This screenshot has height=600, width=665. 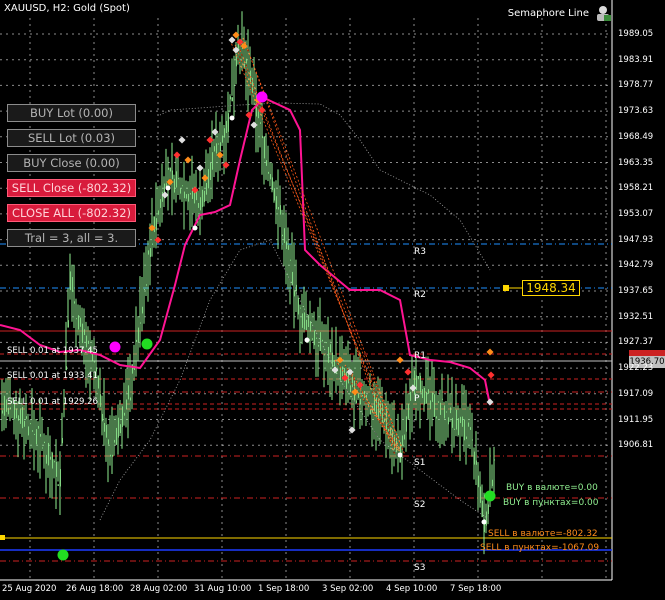 I want to click on trailing-info-button: Tral = 3, all = 3., so click(x=71, y=238).